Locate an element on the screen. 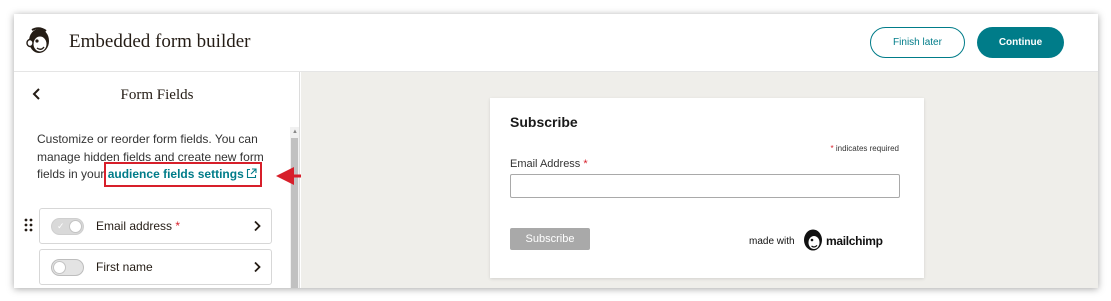  mailchimp-freddie-icon is located at coordinates (39, 41).